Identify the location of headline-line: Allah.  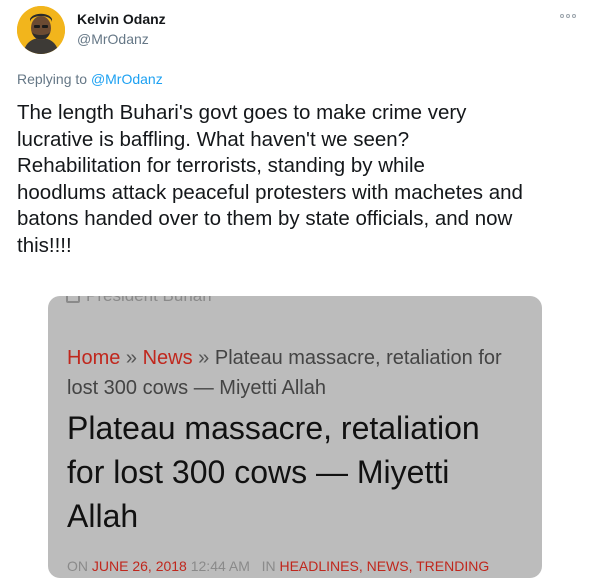
(103, 516).